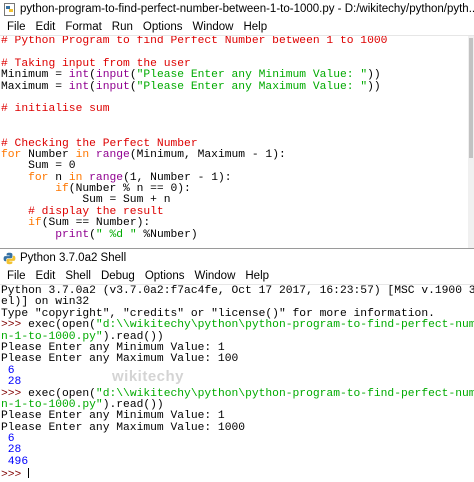 The height and width of the screenshot is (482, 474). Describe the element at coordinates (237, 475) in the screenshot. I see `shell-code-line: >>>` at that location.